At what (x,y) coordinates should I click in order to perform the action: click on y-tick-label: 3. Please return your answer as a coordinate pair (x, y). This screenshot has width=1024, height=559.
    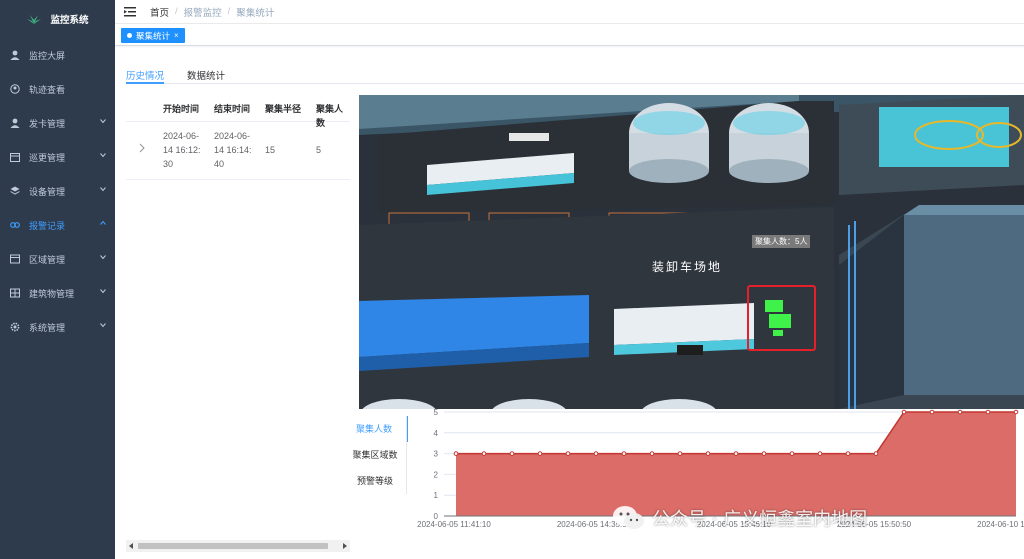
    Looking at the image, I should click on (436, 454).